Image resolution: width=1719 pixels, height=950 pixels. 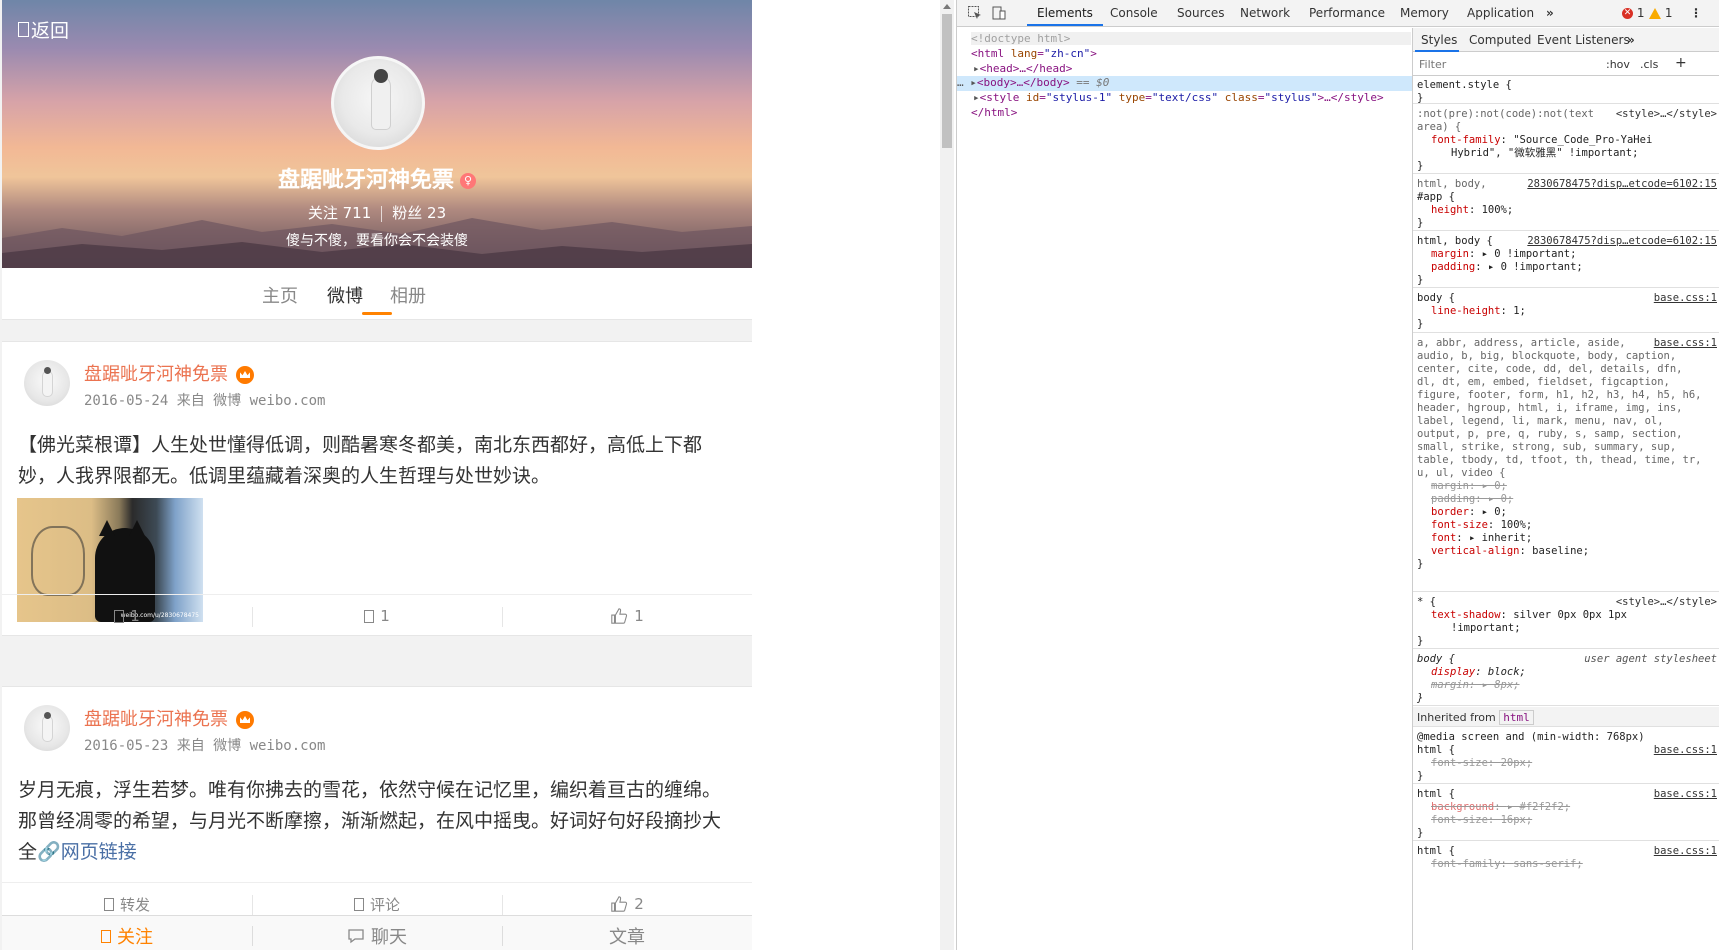 What do you see at coordinates (378, 103) in the screenshot?
I see `profile-avatar` at bounding box center [378, 103].